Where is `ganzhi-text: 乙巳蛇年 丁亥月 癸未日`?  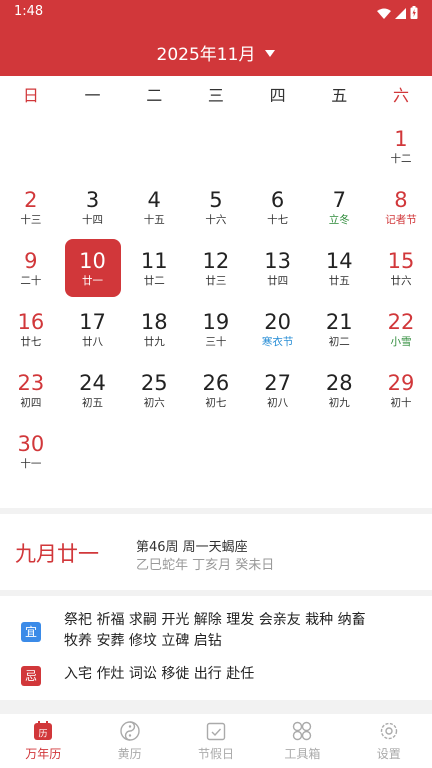 ganzhi-text: 乙巳蛇年 丁亥月 癸未日 is located at coordinates (205, 565).